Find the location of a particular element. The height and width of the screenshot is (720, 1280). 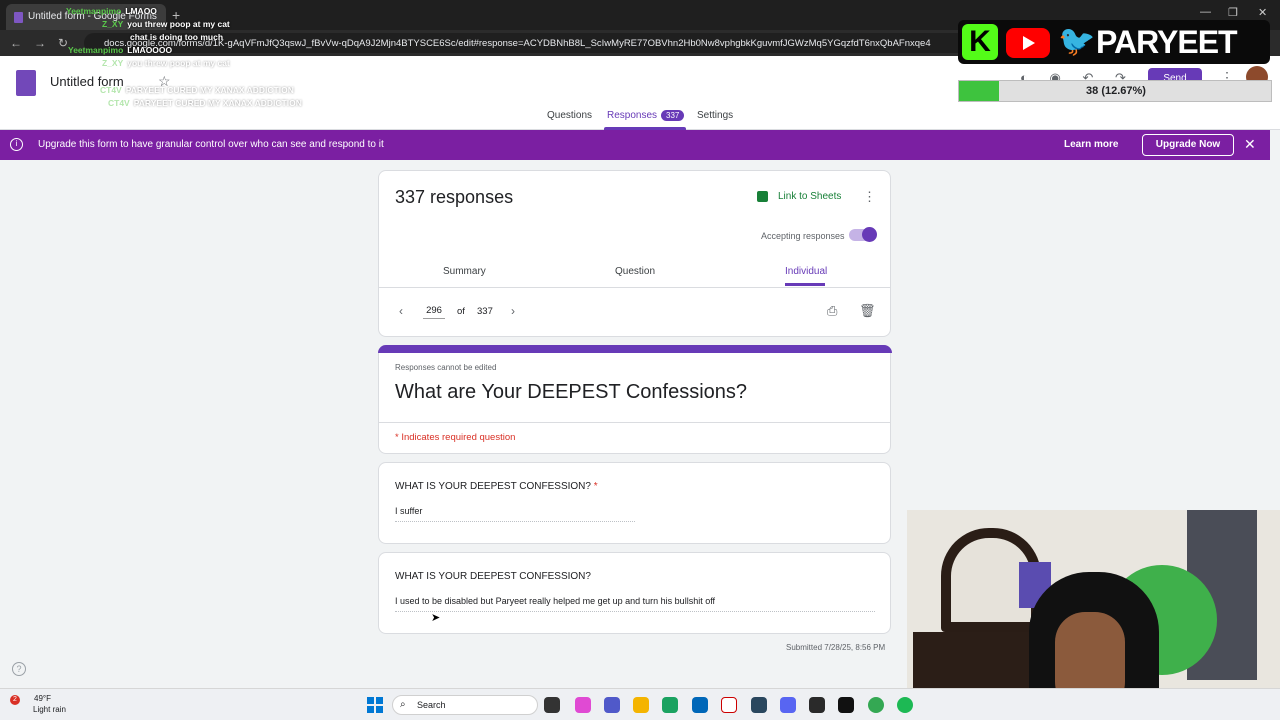

chat-message: chat is doing too much is located at coordinates (154, 38).